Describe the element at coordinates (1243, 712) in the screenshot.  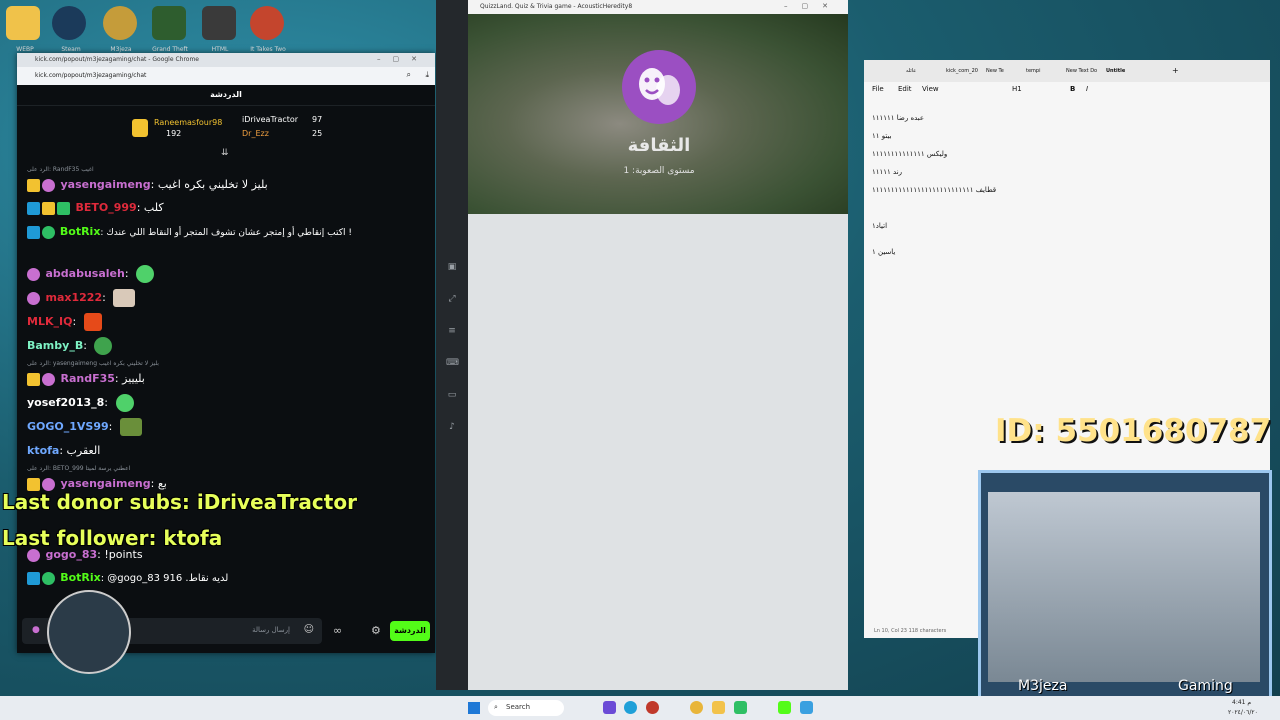
I see `system-tray-date: ٢٠٢٤/٠٦/٢٠` at that location.